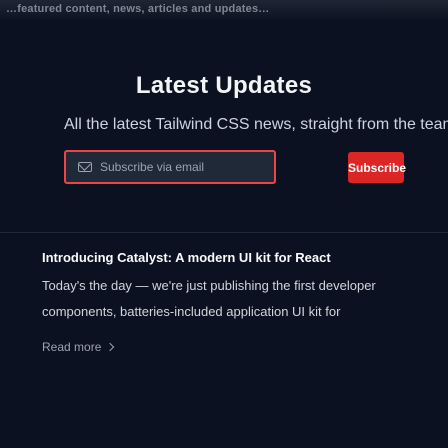  I want to click on read-more-link: Read more, so click(78, 347).